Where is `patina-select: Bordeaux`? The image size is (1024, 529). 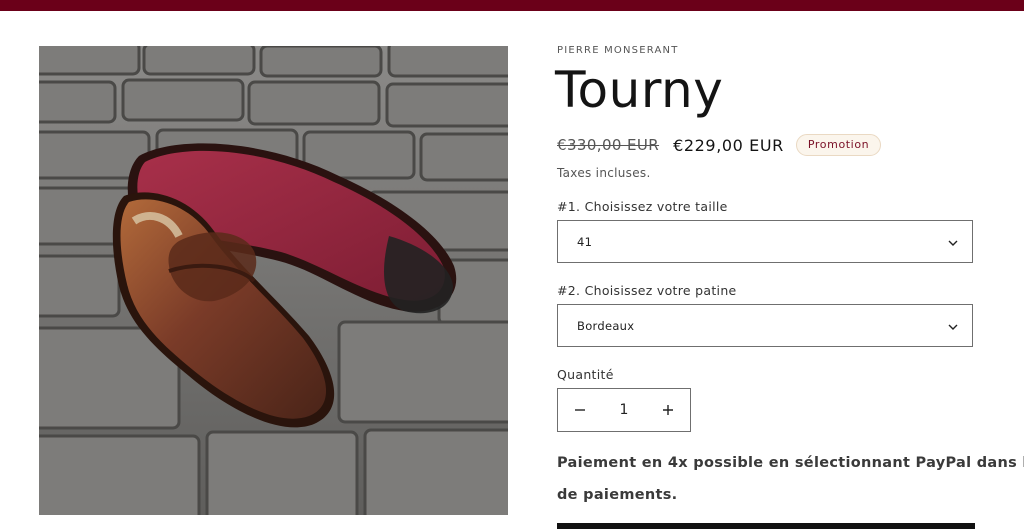
patina-select: Bordeaux is located at coordinates (765, 325).